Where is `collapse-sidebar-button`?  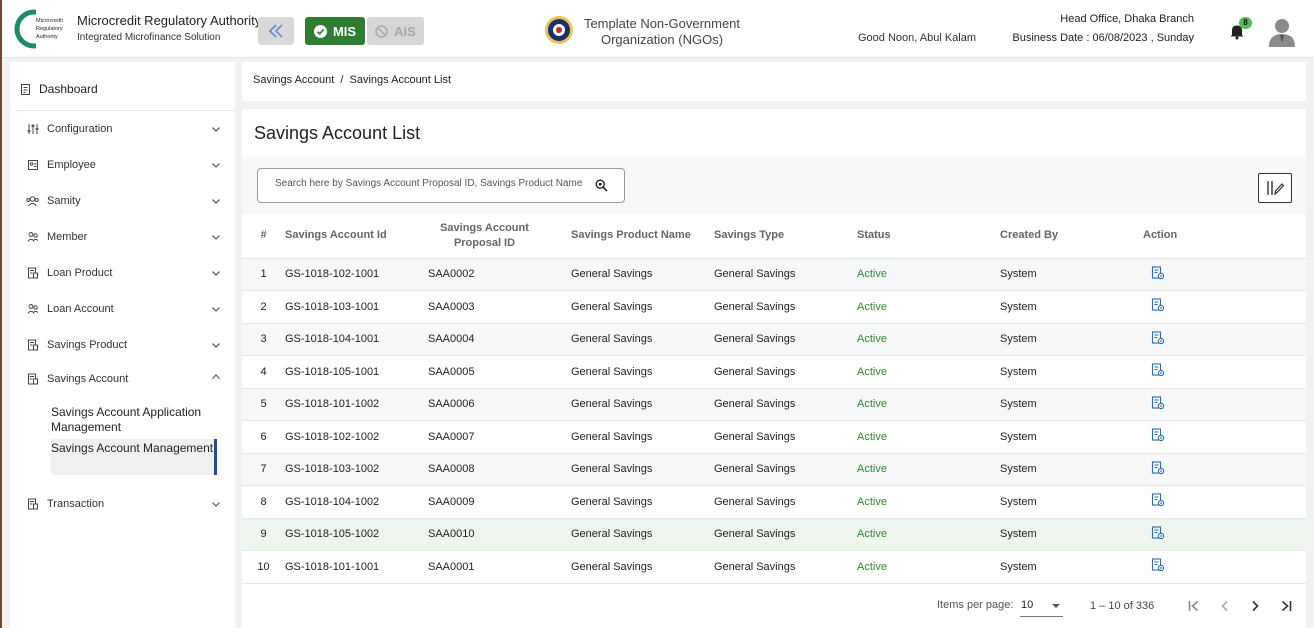 collapse-sidebar-button is located at coordinates (276, 31).